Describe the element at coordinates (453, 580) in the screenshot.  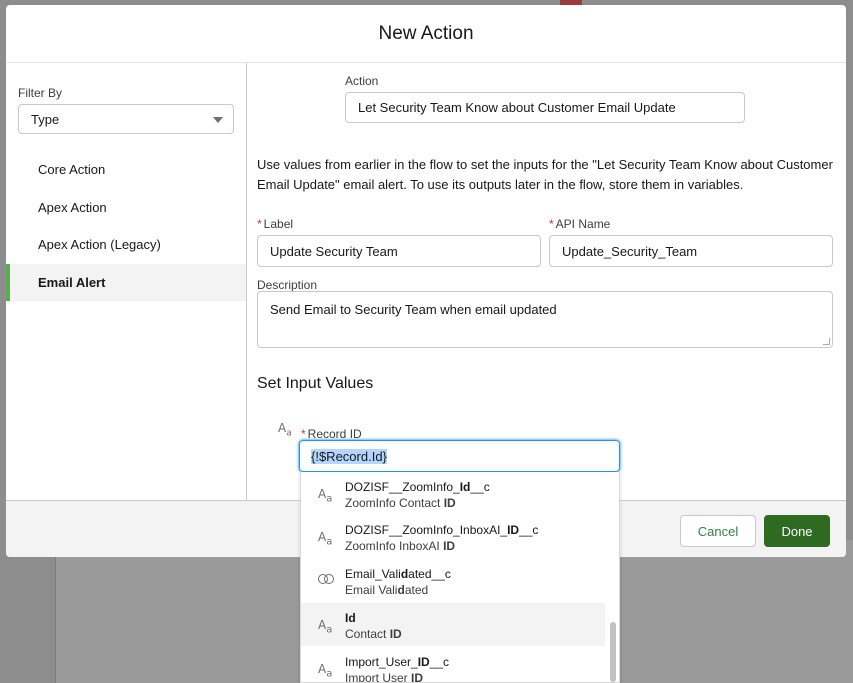
I see `list-item: Email_Validated__c Email Validated` at that location.